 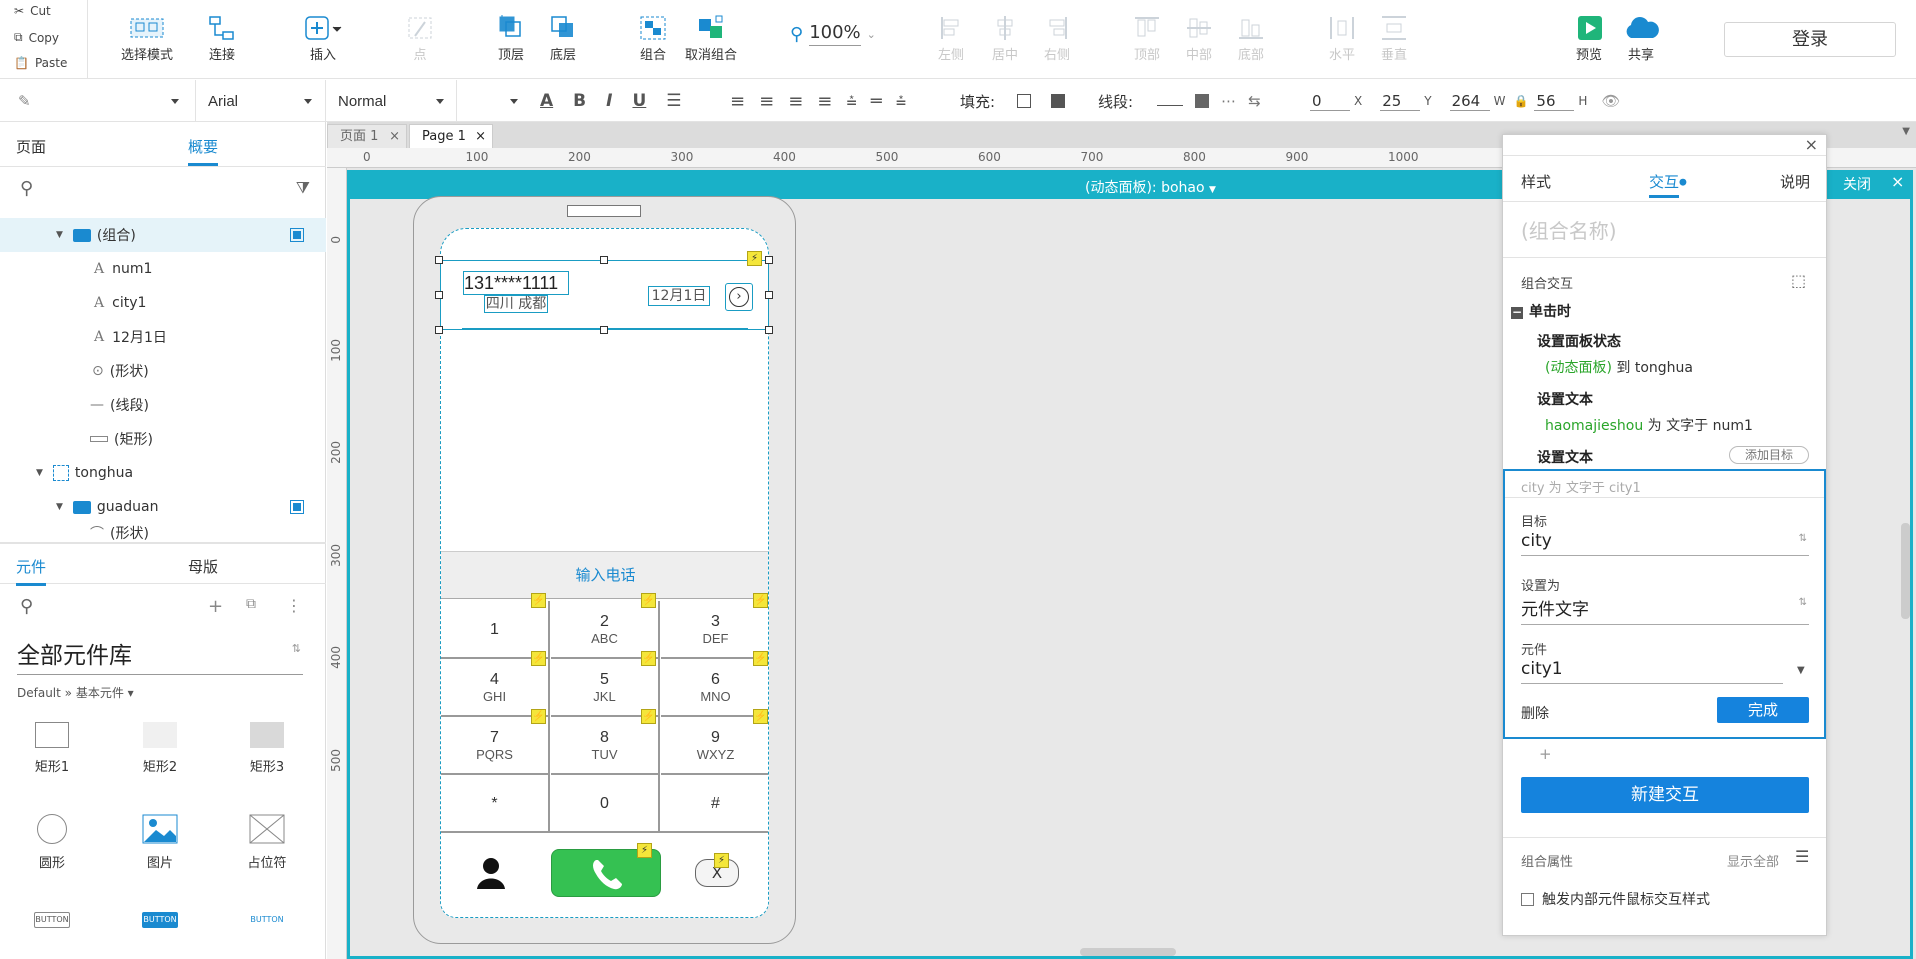 I want to click on more-menu-icon: ⋮, so click(x=294, y=605).